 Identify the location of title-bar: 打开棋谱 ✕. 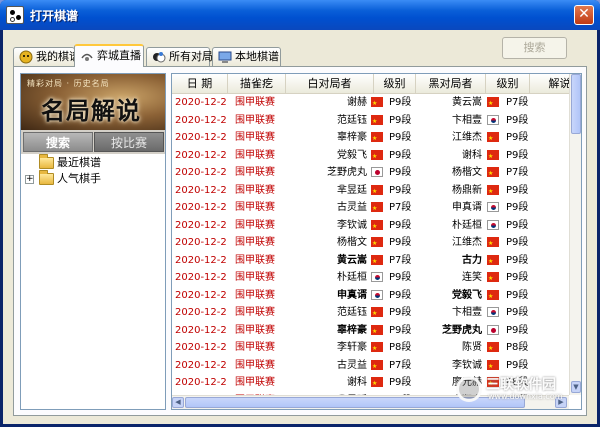
(300, 15).